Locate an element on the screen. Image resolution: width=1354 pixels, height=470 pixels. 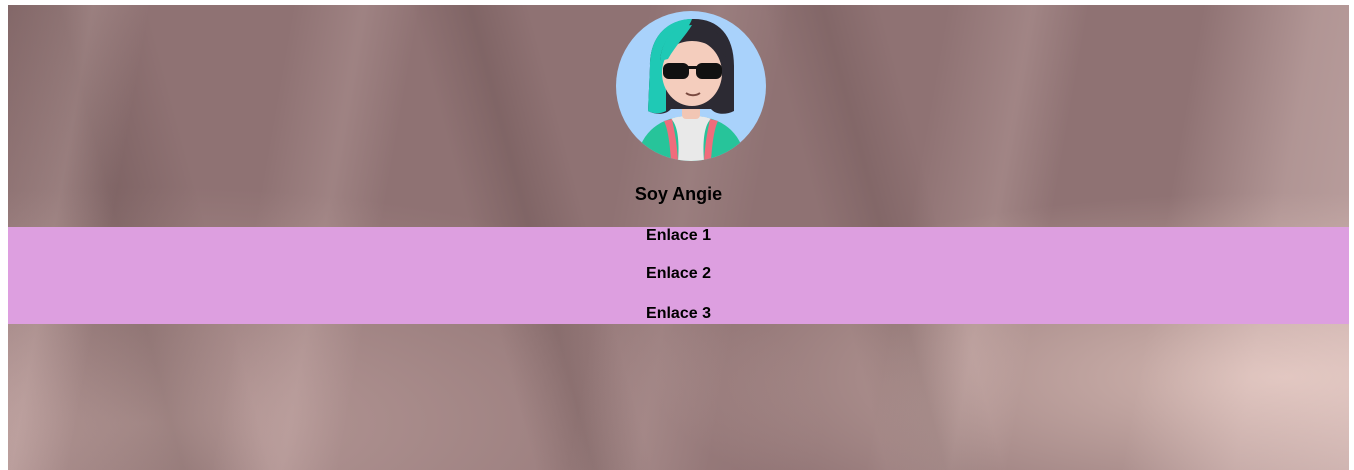
avatar-girl-sunglasses-icon is located at coordinates (691, 90).